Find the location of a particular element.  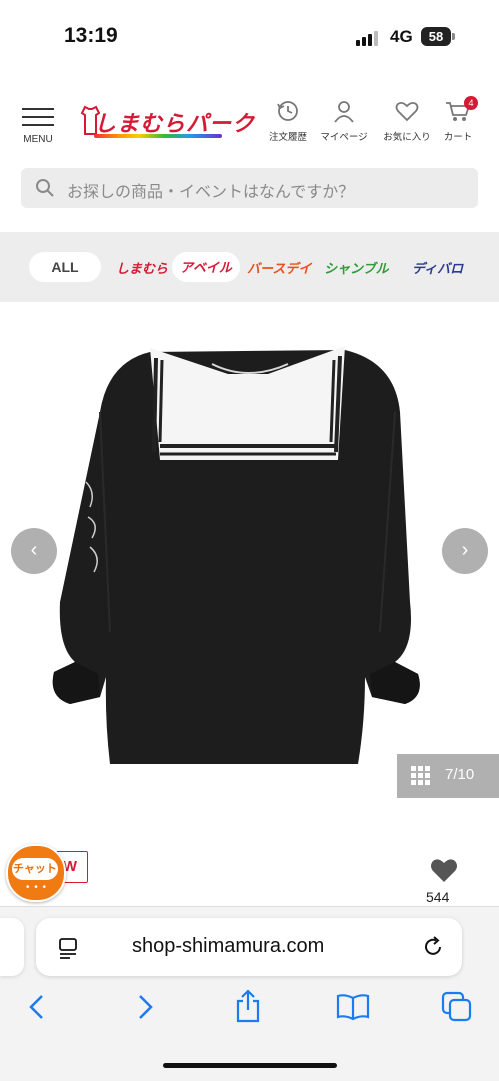

battery-icon: 58 is located at coordinates (436, 36).